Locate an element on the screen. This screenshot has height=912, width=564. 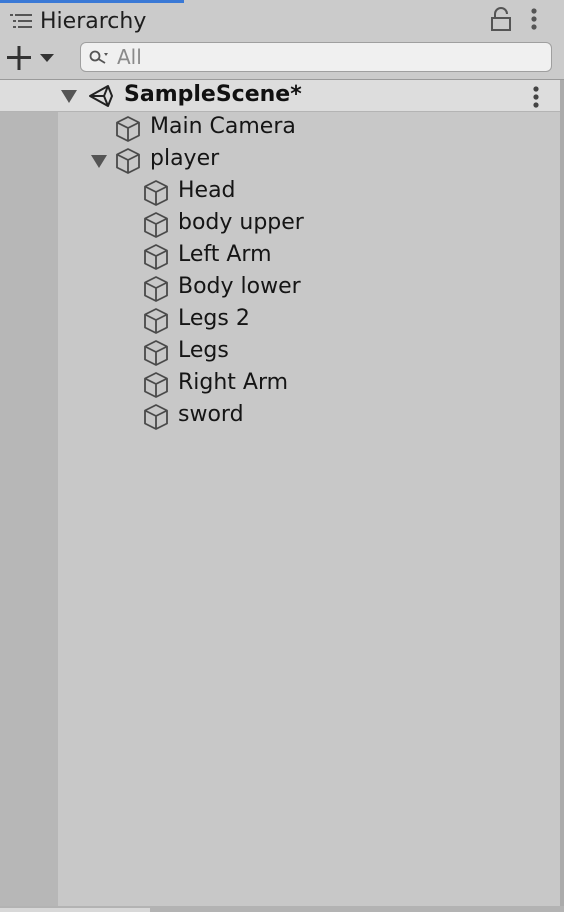
tree-item-label: Left Arm is located at coordinates (225, 254).